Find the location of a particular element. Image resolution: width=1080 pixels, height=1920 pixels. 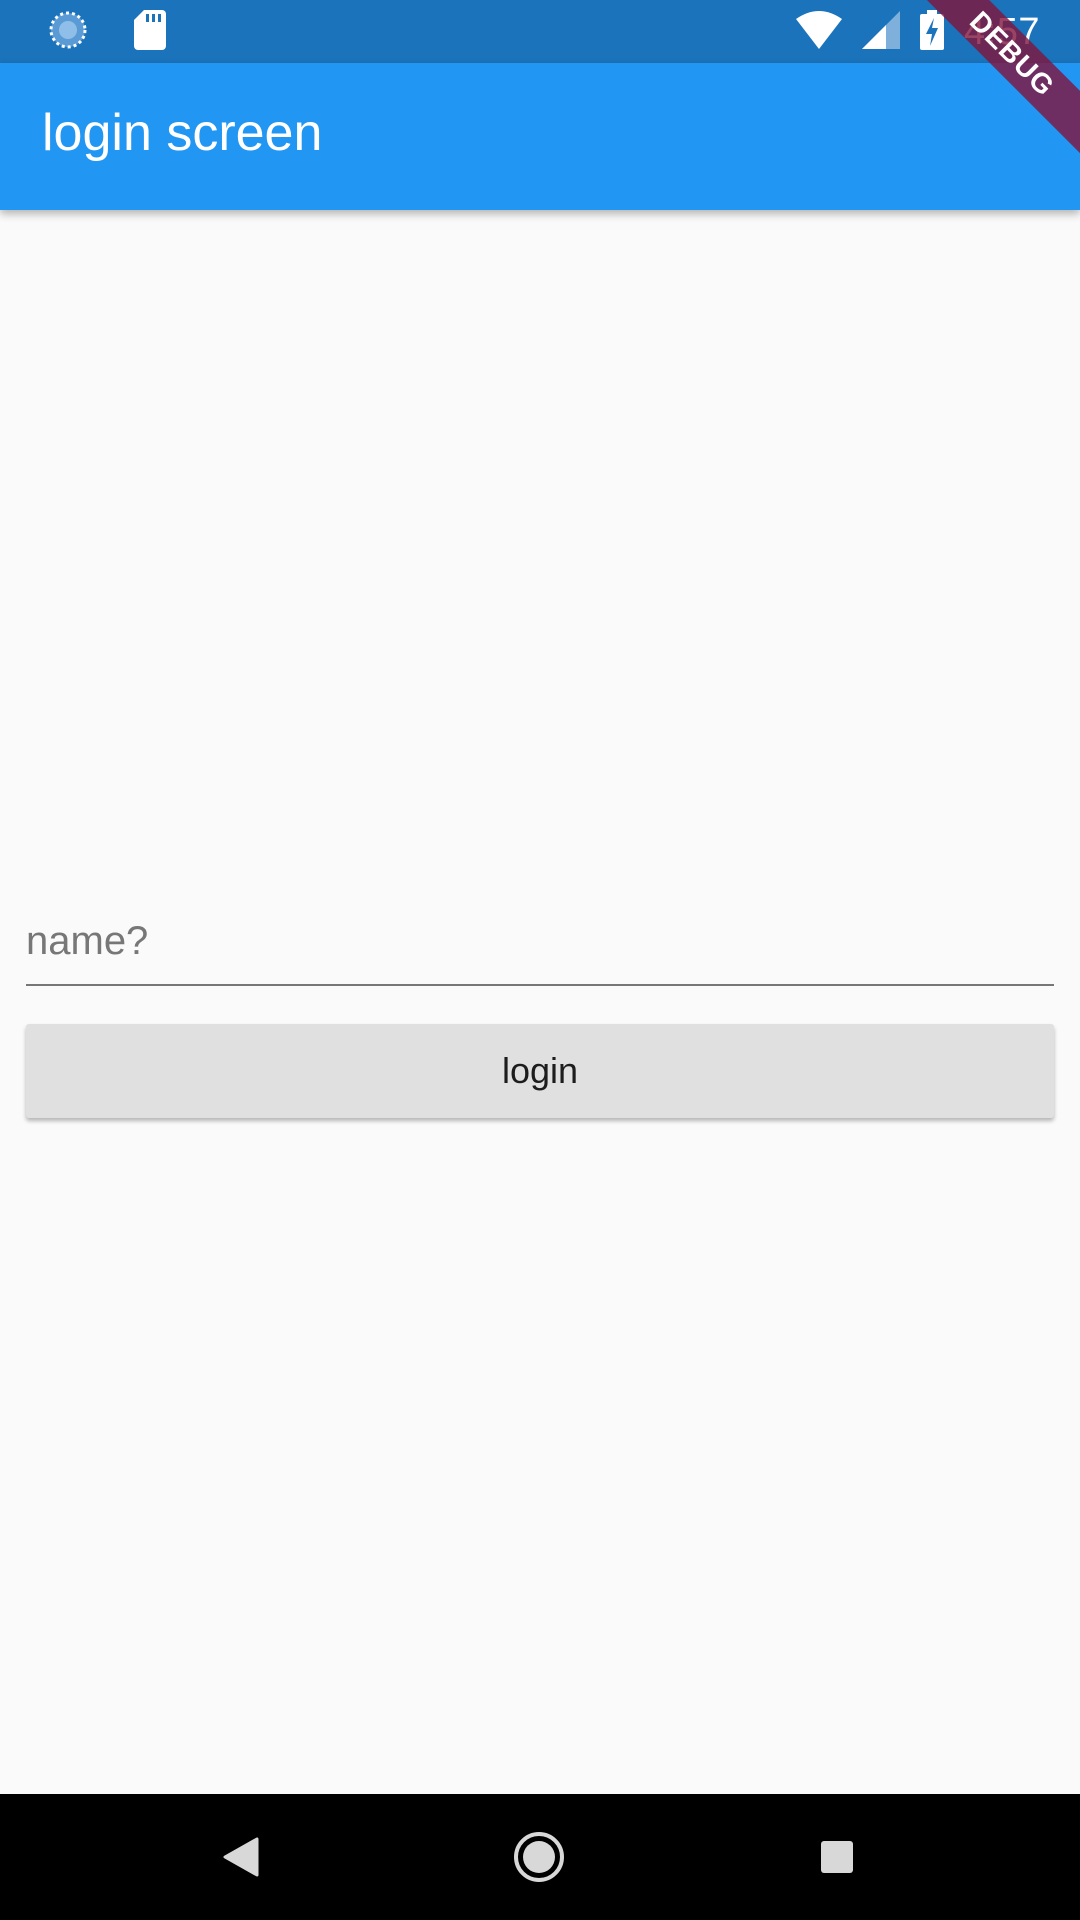

page-title: login screen is located at coordinates (182, 133).